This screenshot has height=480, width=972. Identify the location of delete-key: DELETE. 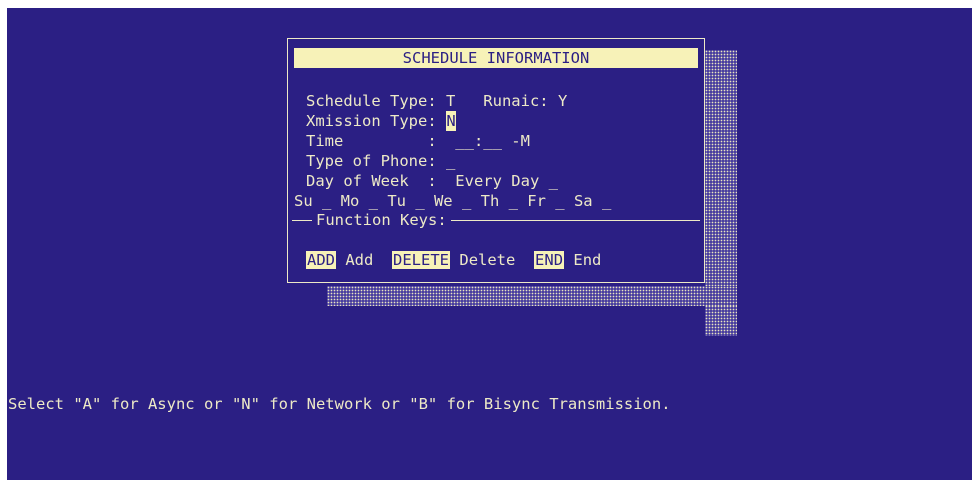
(421, 260).